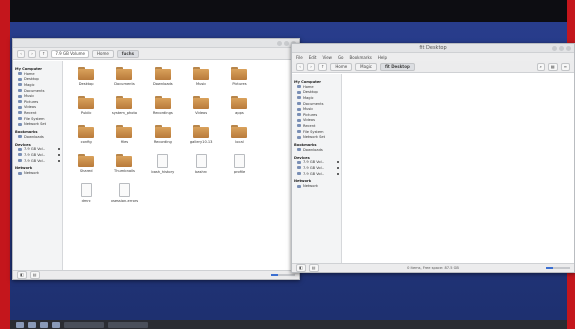 This screenshot has height=329, width=575. Describe the element at coordinates (327, 57) in the screenshot. I see `menu-item: View` at that location.